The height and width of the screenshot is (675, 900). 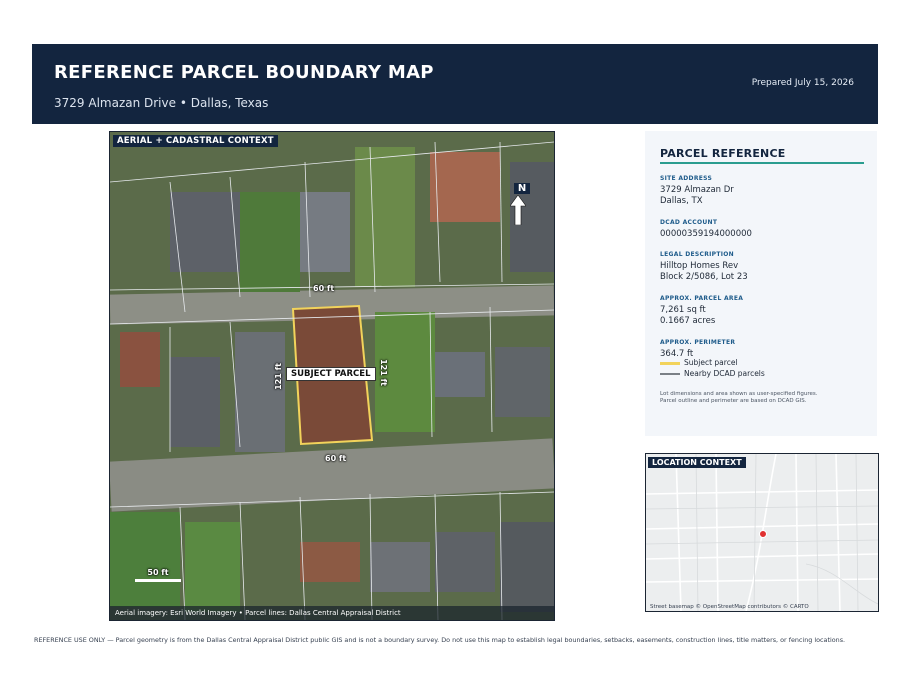 What do you see at coordinates (195, 141) in the screenshot?
I see `map-context-label: AERIAL + CADASTRAL CONTEXT` at bounding box center [195, 141].